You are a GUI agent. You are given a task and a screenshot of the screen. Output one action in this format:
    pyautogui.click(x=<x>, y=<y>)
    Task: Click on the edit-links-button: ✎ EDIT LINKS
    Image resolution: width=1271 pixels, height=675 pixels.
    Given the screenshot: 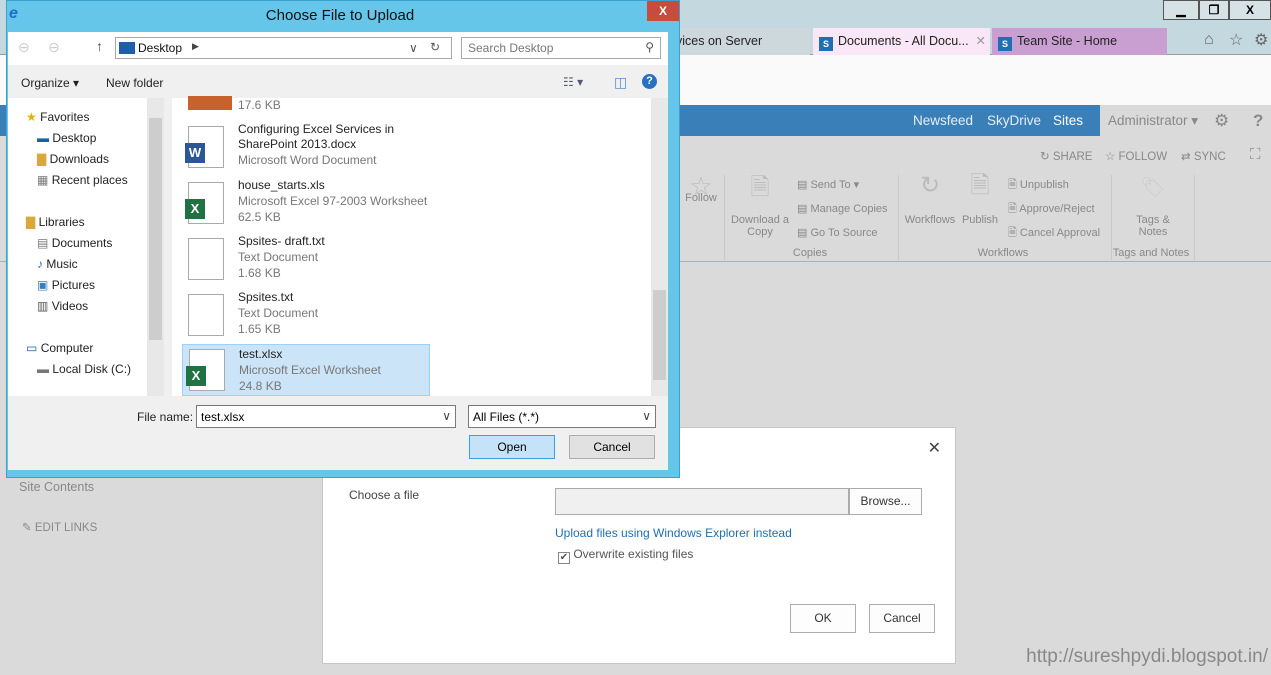 What is the action you would take?
    pyautogui.click(x=59, y=527)
    